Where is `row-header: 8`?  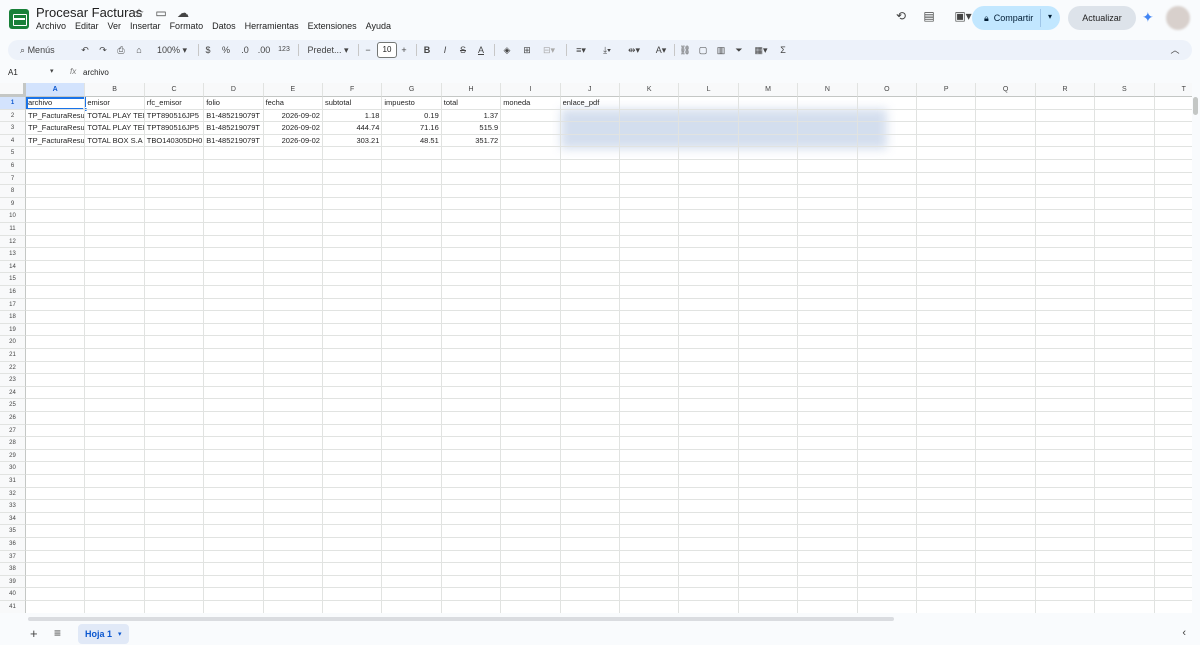
row-header: 8 is located at coordinates (13, 191).